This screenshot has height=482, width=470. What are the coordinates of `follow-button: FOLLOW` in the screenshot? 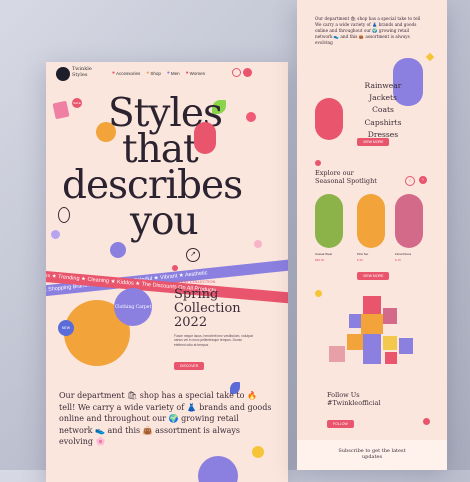 It's located at (340, 424).